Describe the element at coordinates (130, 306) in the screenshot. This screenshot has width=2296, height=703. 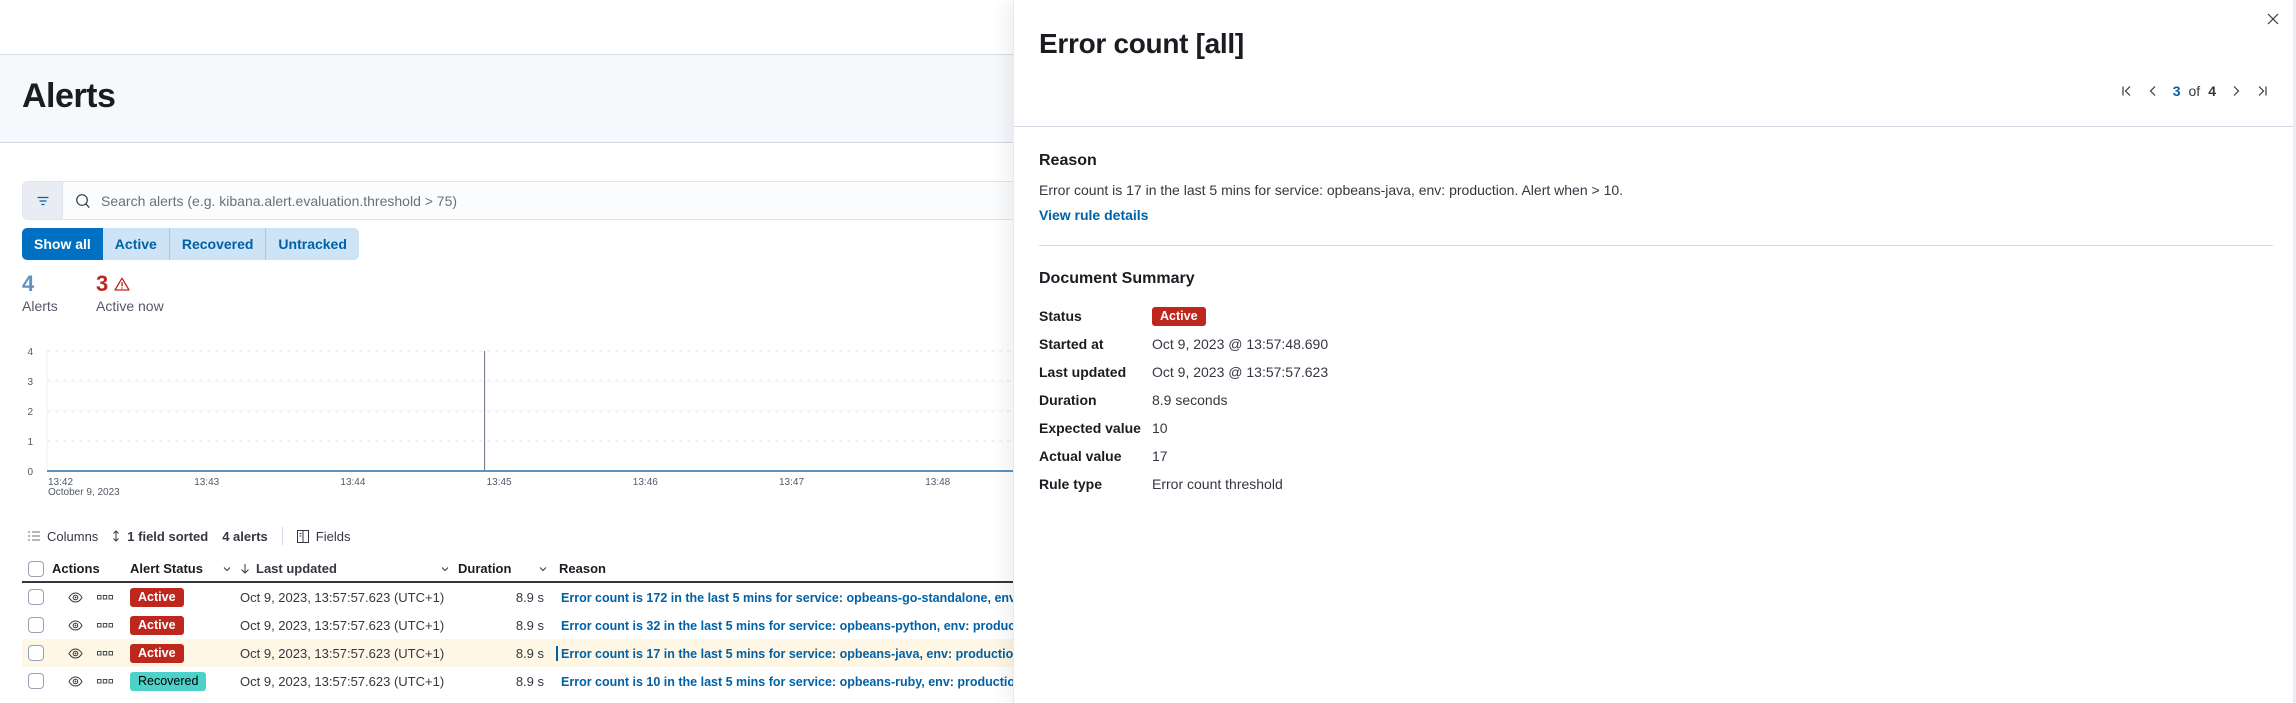
I see `active-count-label: Active now` at that location.